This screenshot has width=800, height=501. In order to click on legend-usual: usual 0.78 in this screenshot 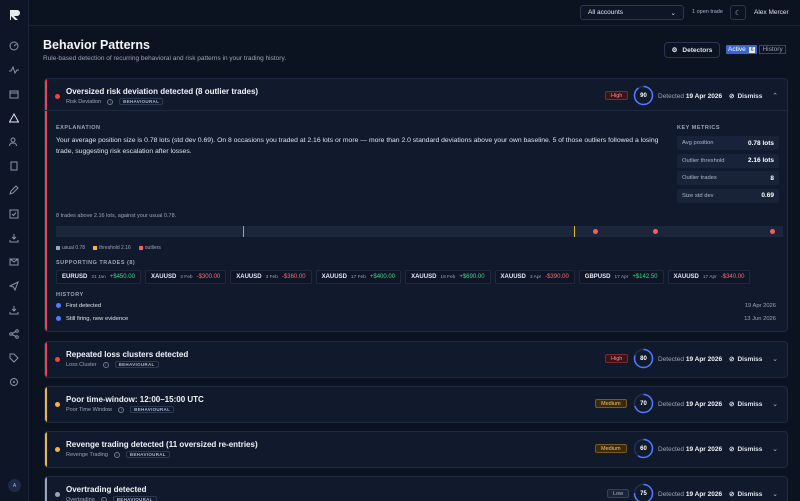, I will do `click(70, 248)`.